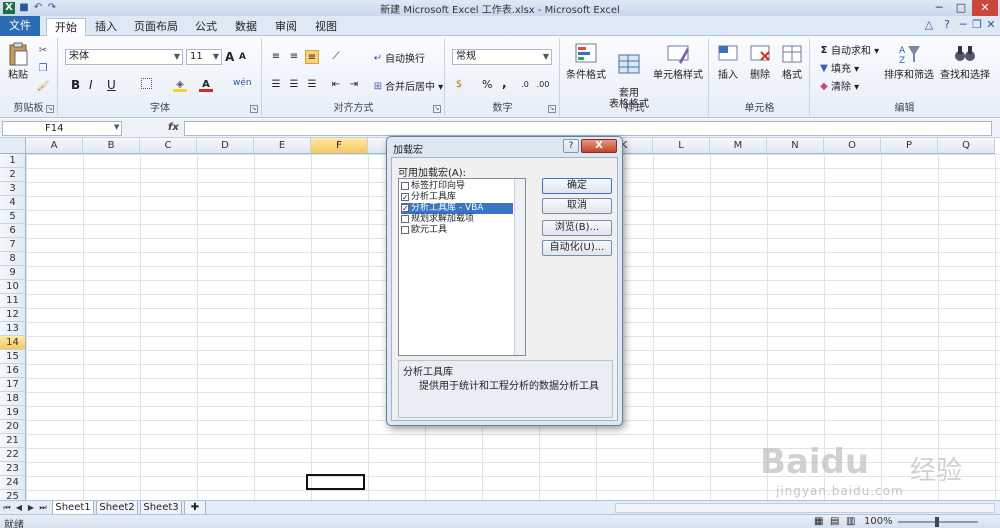 The image size is (1000, 528). Describe the element at coordinates (13, 455) in the screenshot. I see `row-header: 22` at that location.